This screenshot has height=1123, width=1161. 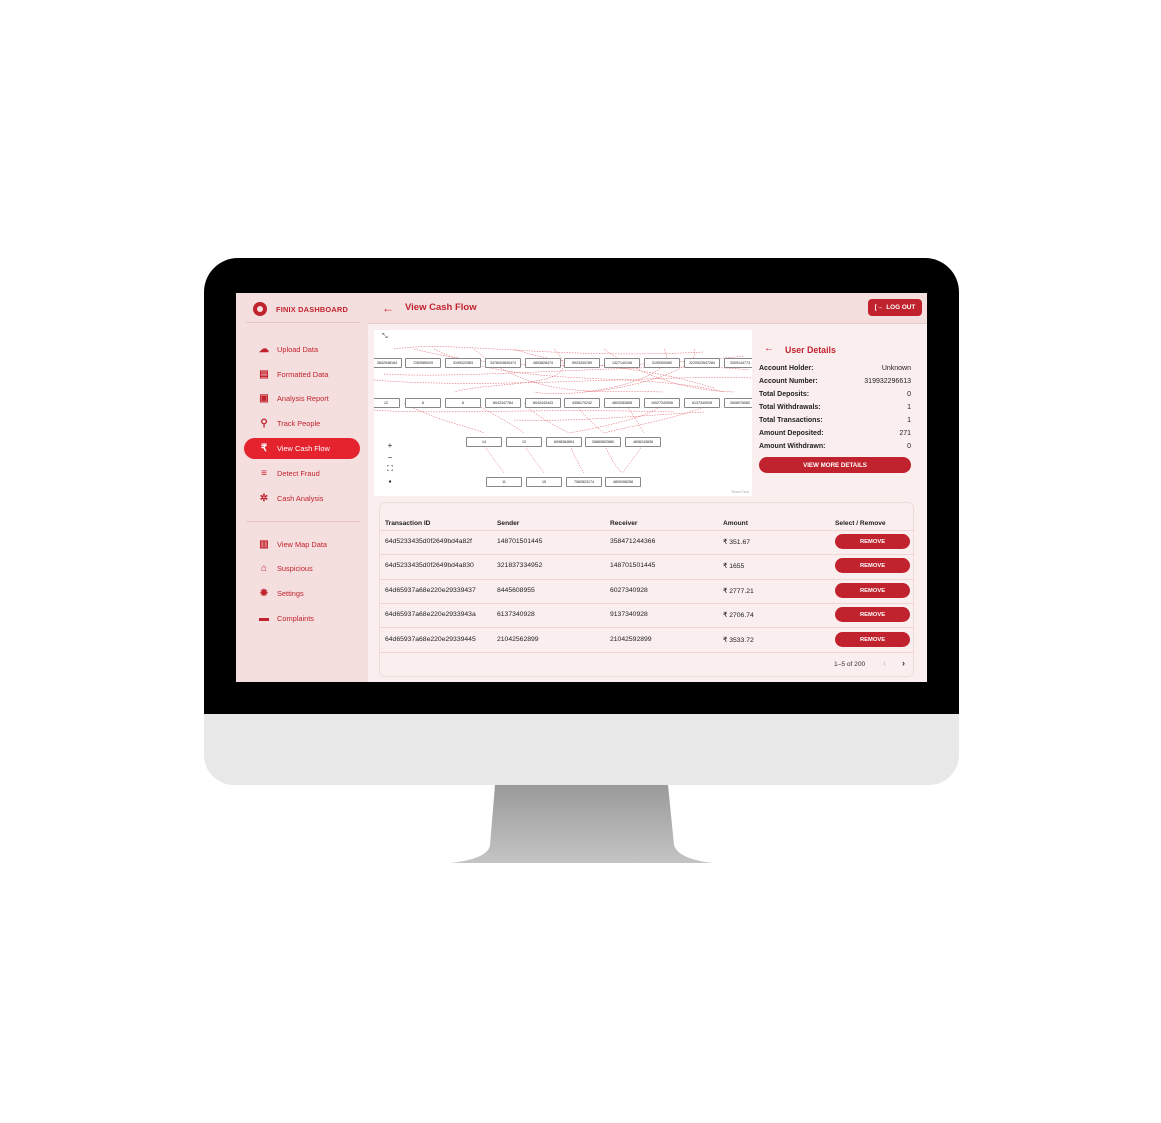 I want to click on flow-node: 13, so click(x=524, y=442).